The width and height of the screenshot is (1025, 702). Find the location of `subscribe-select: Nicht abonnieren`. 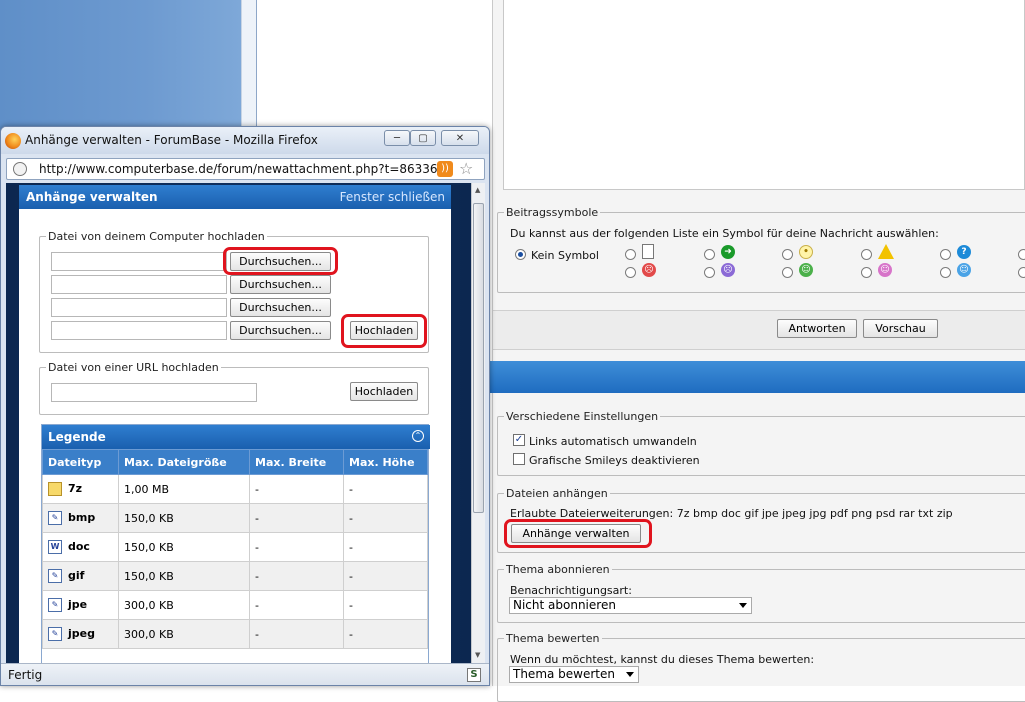

subscribe-select: Nicht abonnieren is located at coordinates (630, 605).